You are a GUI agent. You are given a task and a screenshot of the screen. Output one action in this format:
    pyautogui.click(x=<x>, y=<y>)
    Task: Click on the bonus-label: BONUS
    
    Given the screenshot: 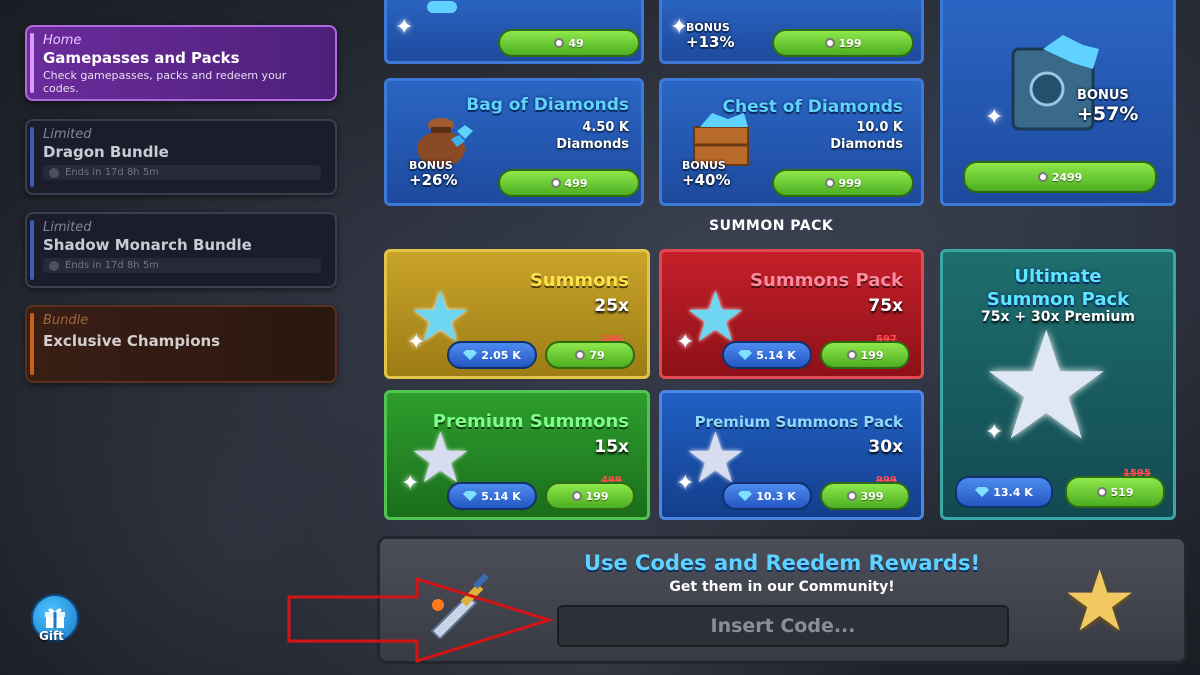 What is the action you would take?
    pyautogui.click(x=1103, y=95)
    